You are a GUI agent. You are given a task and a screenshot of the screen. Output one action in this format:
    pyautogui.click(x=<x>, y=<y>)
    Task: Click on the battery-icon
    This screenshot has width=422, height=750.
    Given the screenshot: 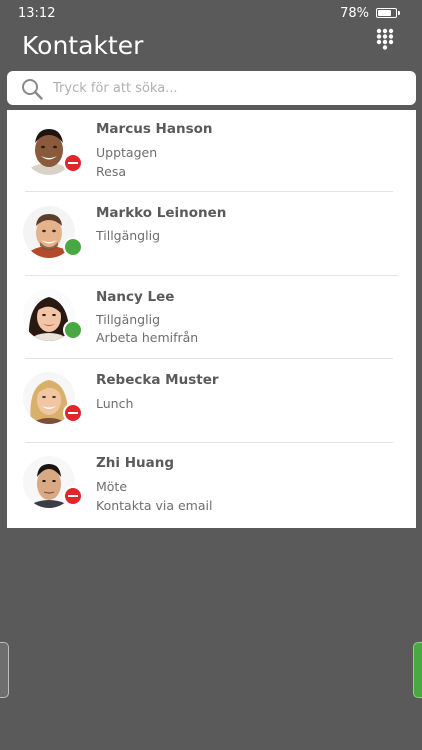 What is the action you would take?
    pyautogui.click(x=386, y=13)
    